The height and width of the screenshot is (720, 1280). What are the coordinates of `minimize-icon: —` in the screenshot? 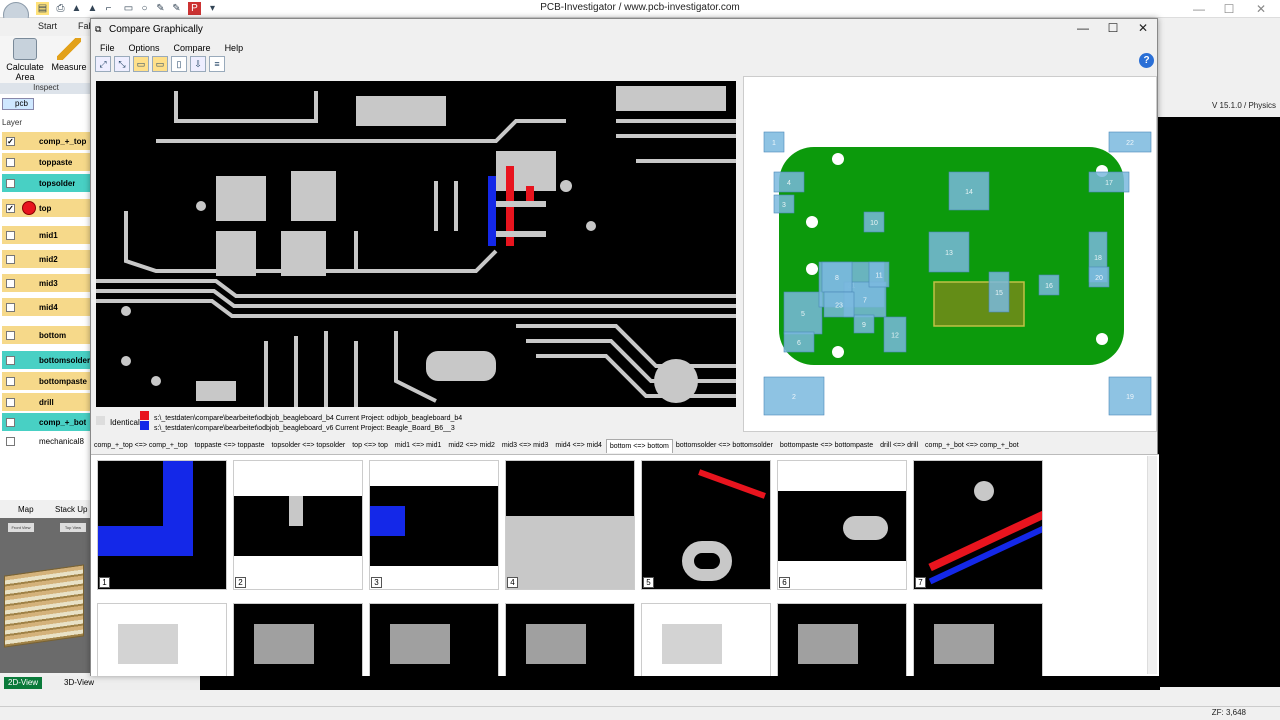 It's located at (1083, 29).